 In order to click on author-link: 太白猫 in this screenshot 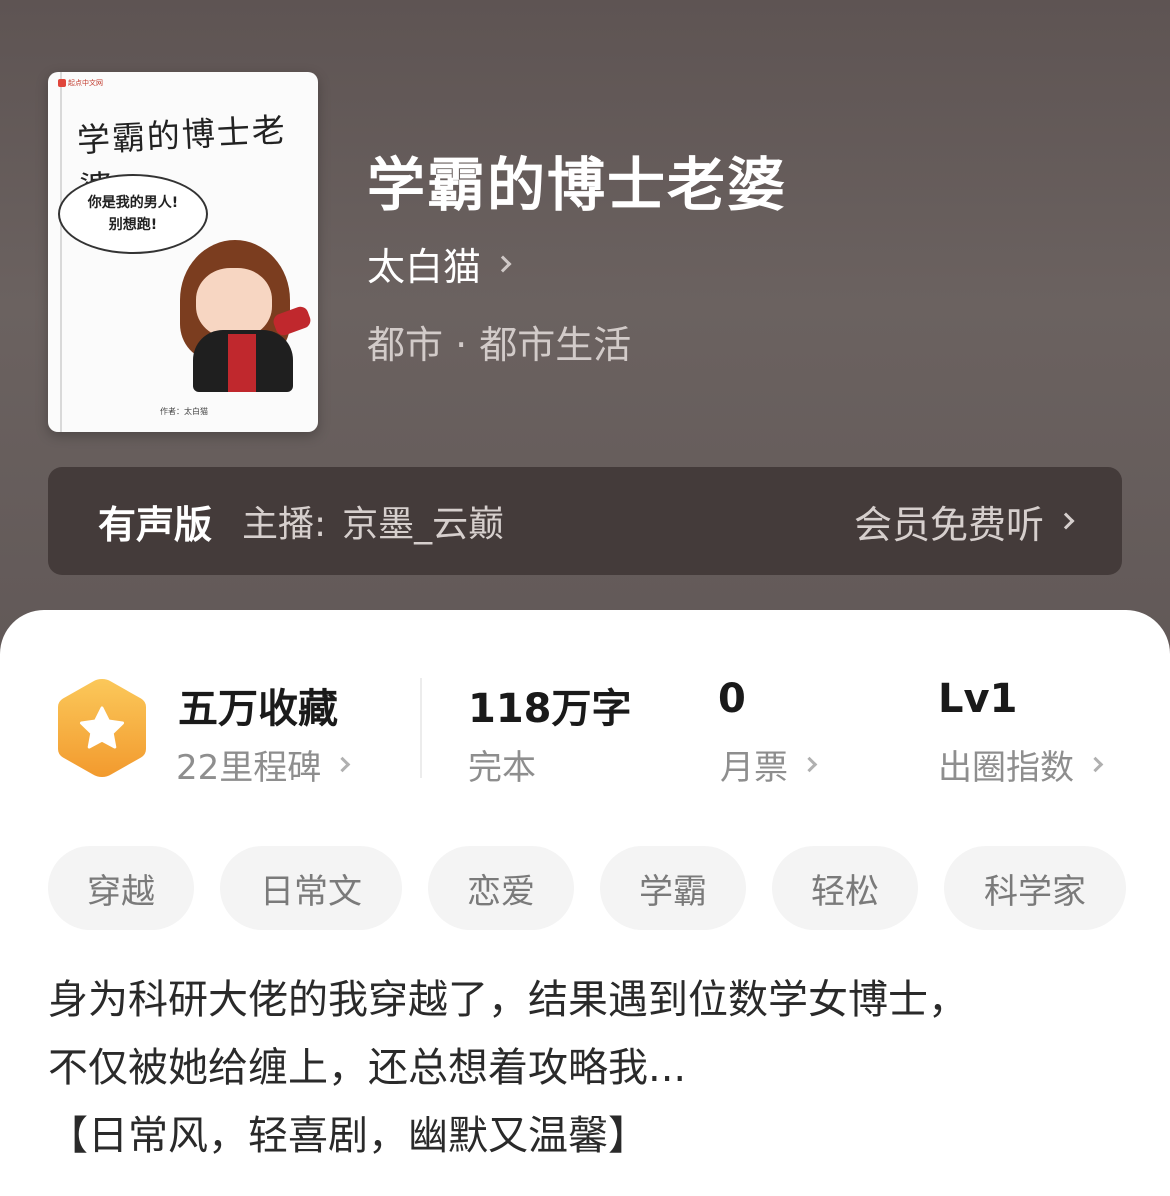, I will do `click(439, 263)`.